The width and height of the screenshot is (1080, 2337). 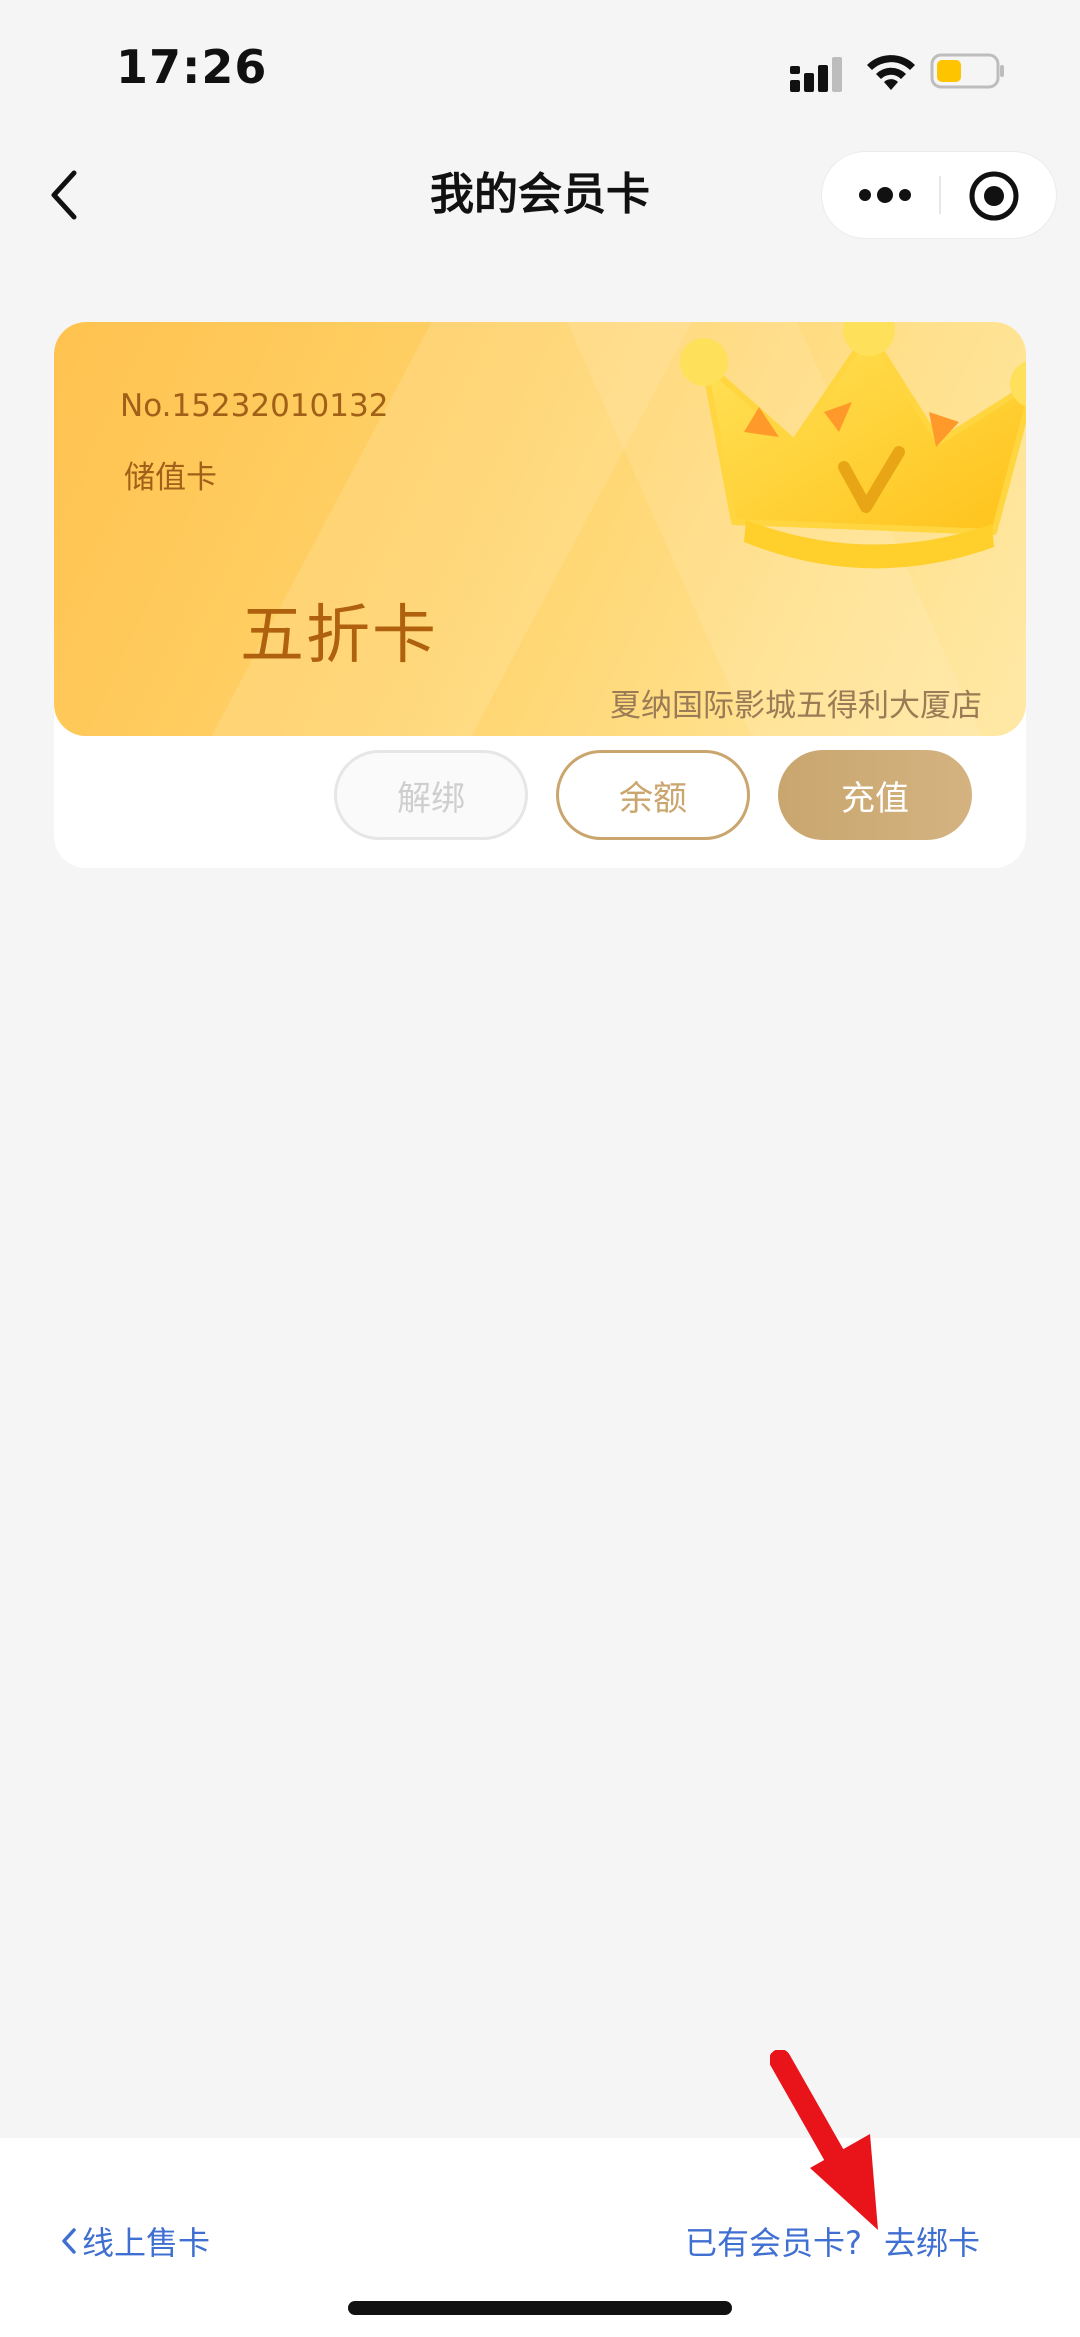 What do you see at coordinates (891, 72) in the screenshot?
I see `wifi-icon` at bounding box center [891, 72].